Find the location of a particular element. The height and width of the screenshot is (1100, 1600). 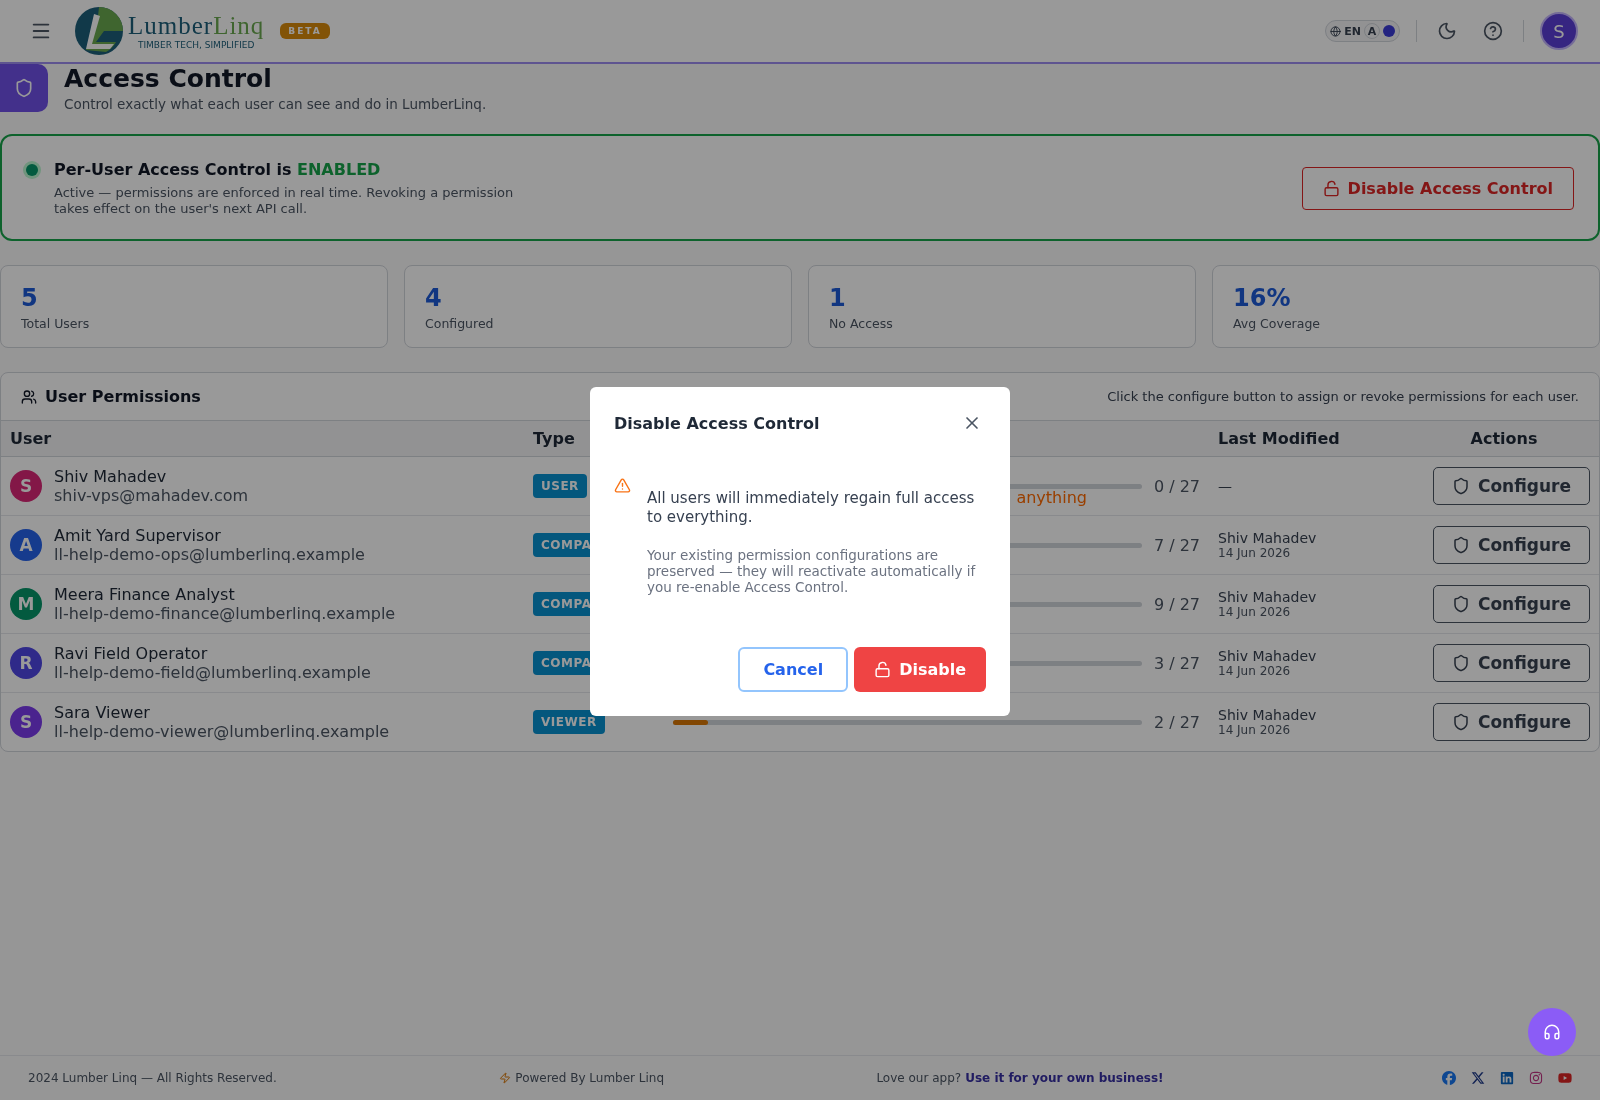

user-name: Amit Yard Supervisor is located at coordinates (138, 535).